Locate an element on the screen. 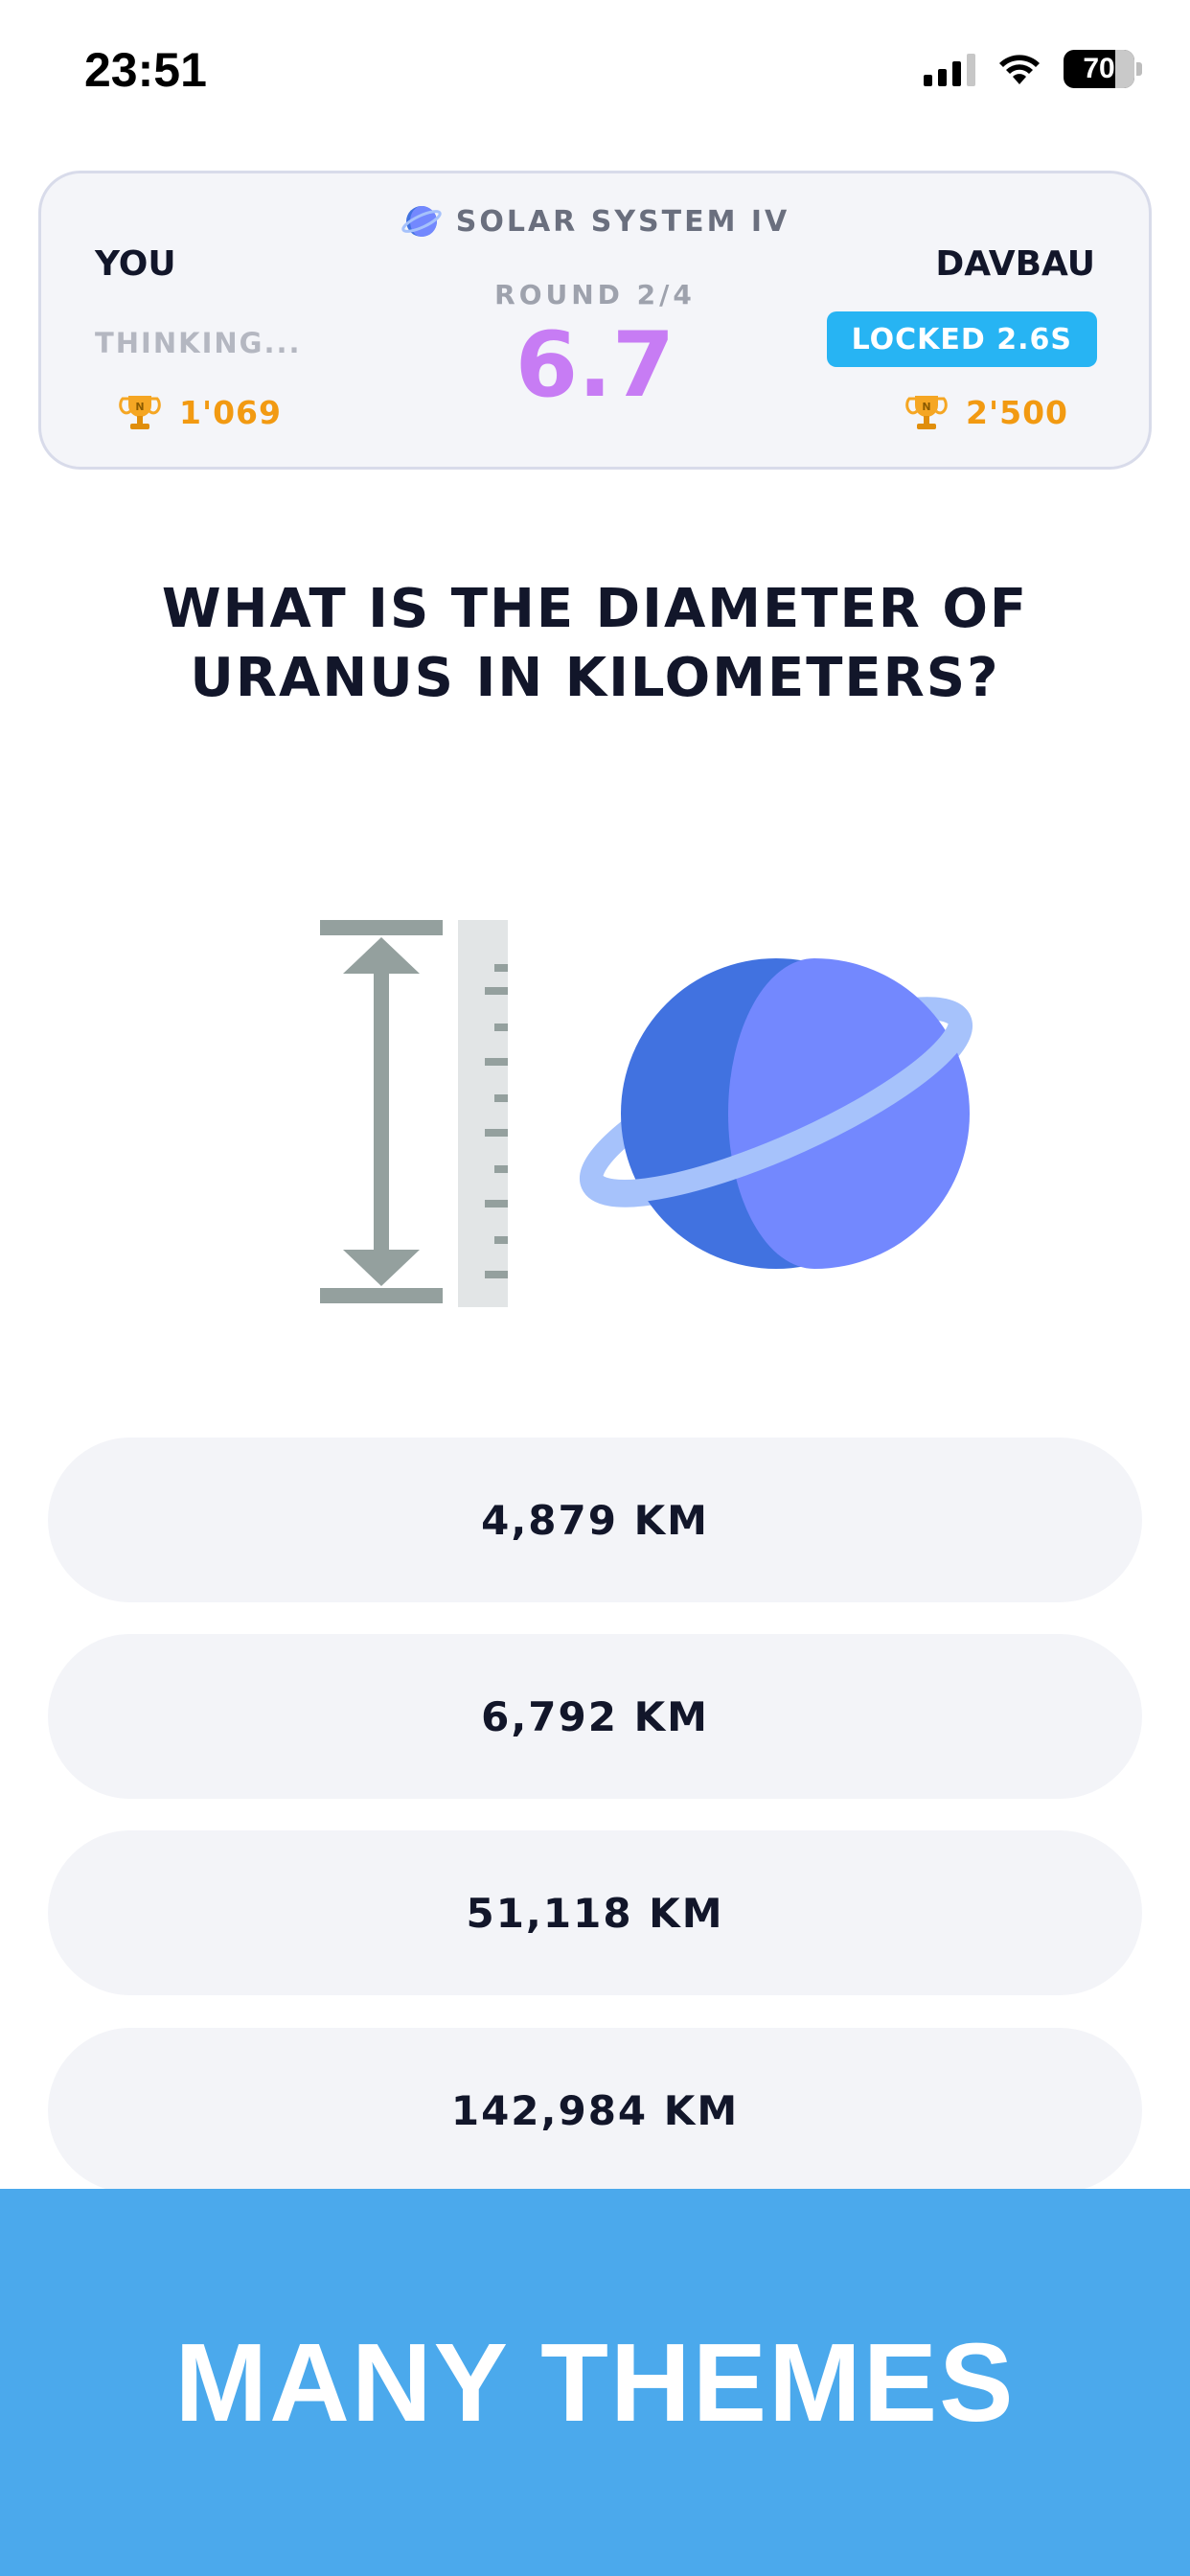 The height and width of the screenshot is (2576, 1190). cellular-signal-icon is located at coordinates (950, 69).